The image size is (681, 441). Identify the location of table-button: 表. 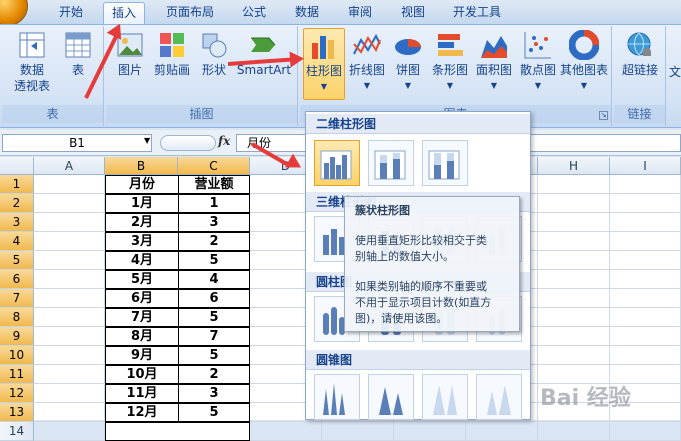
(78, 54).